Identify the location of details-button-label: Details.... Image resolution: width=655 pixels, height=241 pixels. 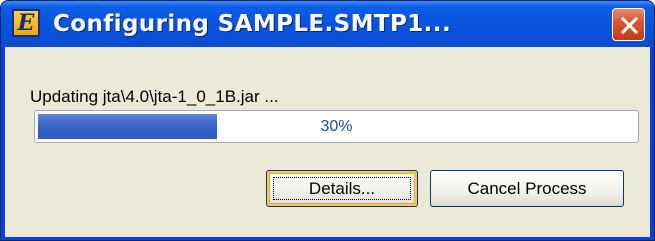
(342, 188).